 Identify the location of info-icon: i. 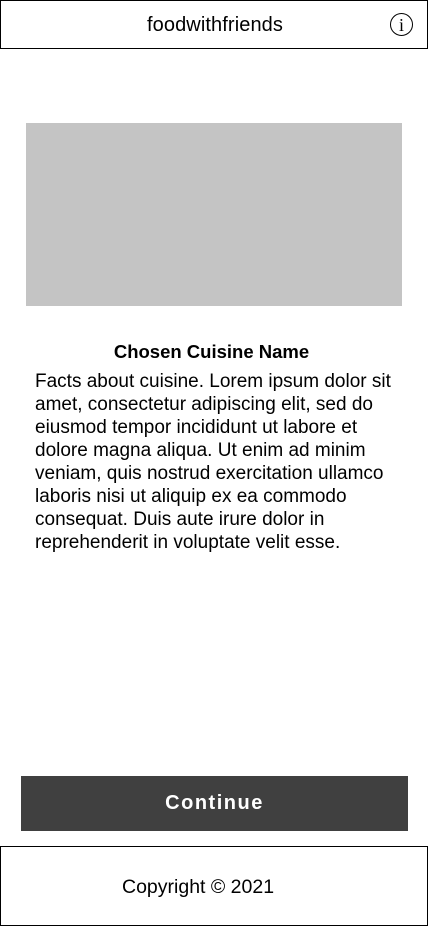
(401, 24).